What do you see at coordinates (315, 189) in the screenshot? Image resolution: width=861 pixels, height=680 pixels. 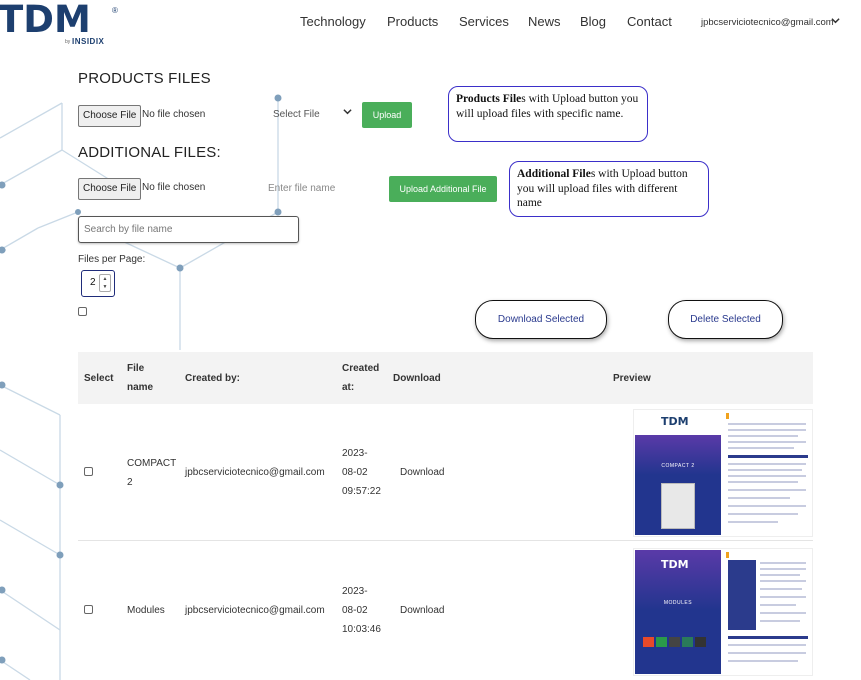 I see `file-name-input: Enter file name` at bounding box center [315, 189].